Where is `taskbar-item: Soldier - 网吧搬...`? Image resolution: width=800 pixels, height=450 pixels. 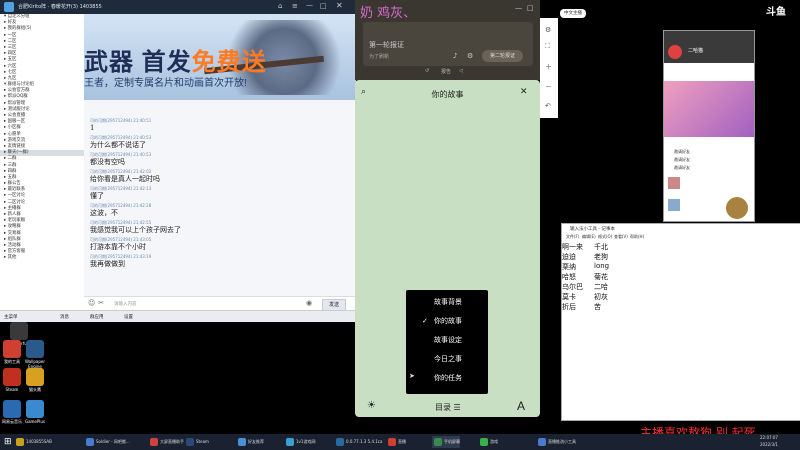
taskbar-item: Soldier - 网吧搬... is located at coordinates (107, 442).